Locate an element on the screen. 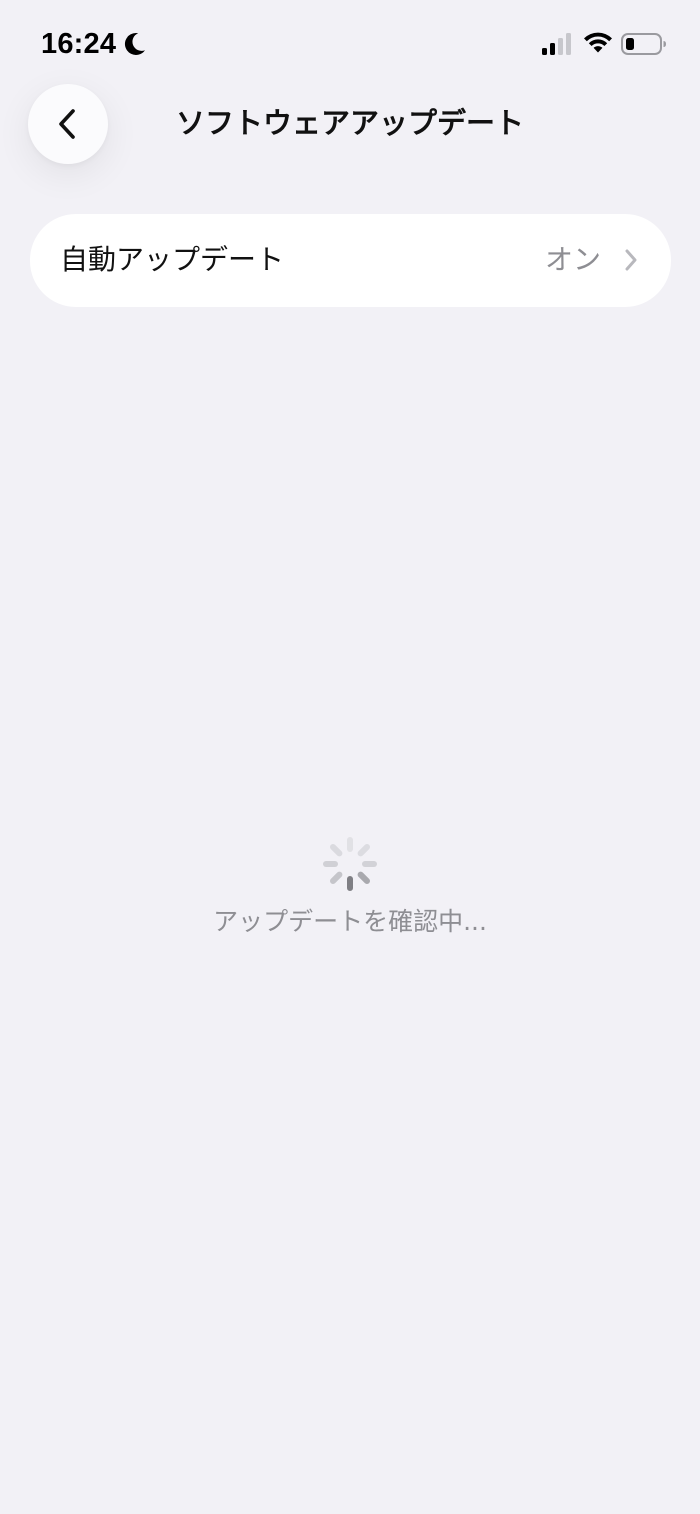 Image resolution: width=700 pixels, height=1514 pixels. wifi-icon is located at coordinates (598, 42).